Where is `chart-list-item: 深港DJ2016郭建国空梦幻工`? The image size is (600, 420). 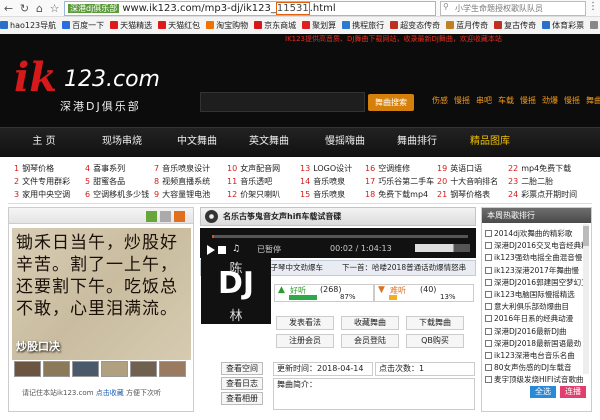 chart-list-item: 深港DJ2016郭建国空梦幻工 is located at coordinates (537, 282).